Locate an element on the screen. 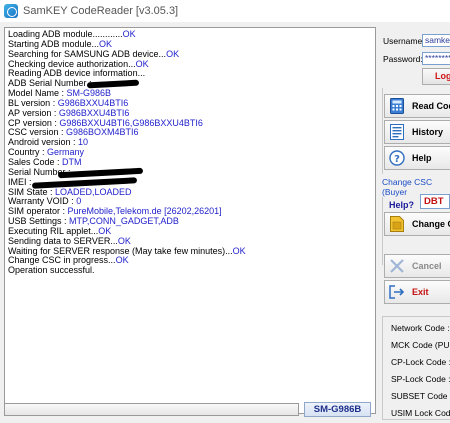 The image size is (450, 423). exit-arrow-icon is located at coordinates (397, 292).